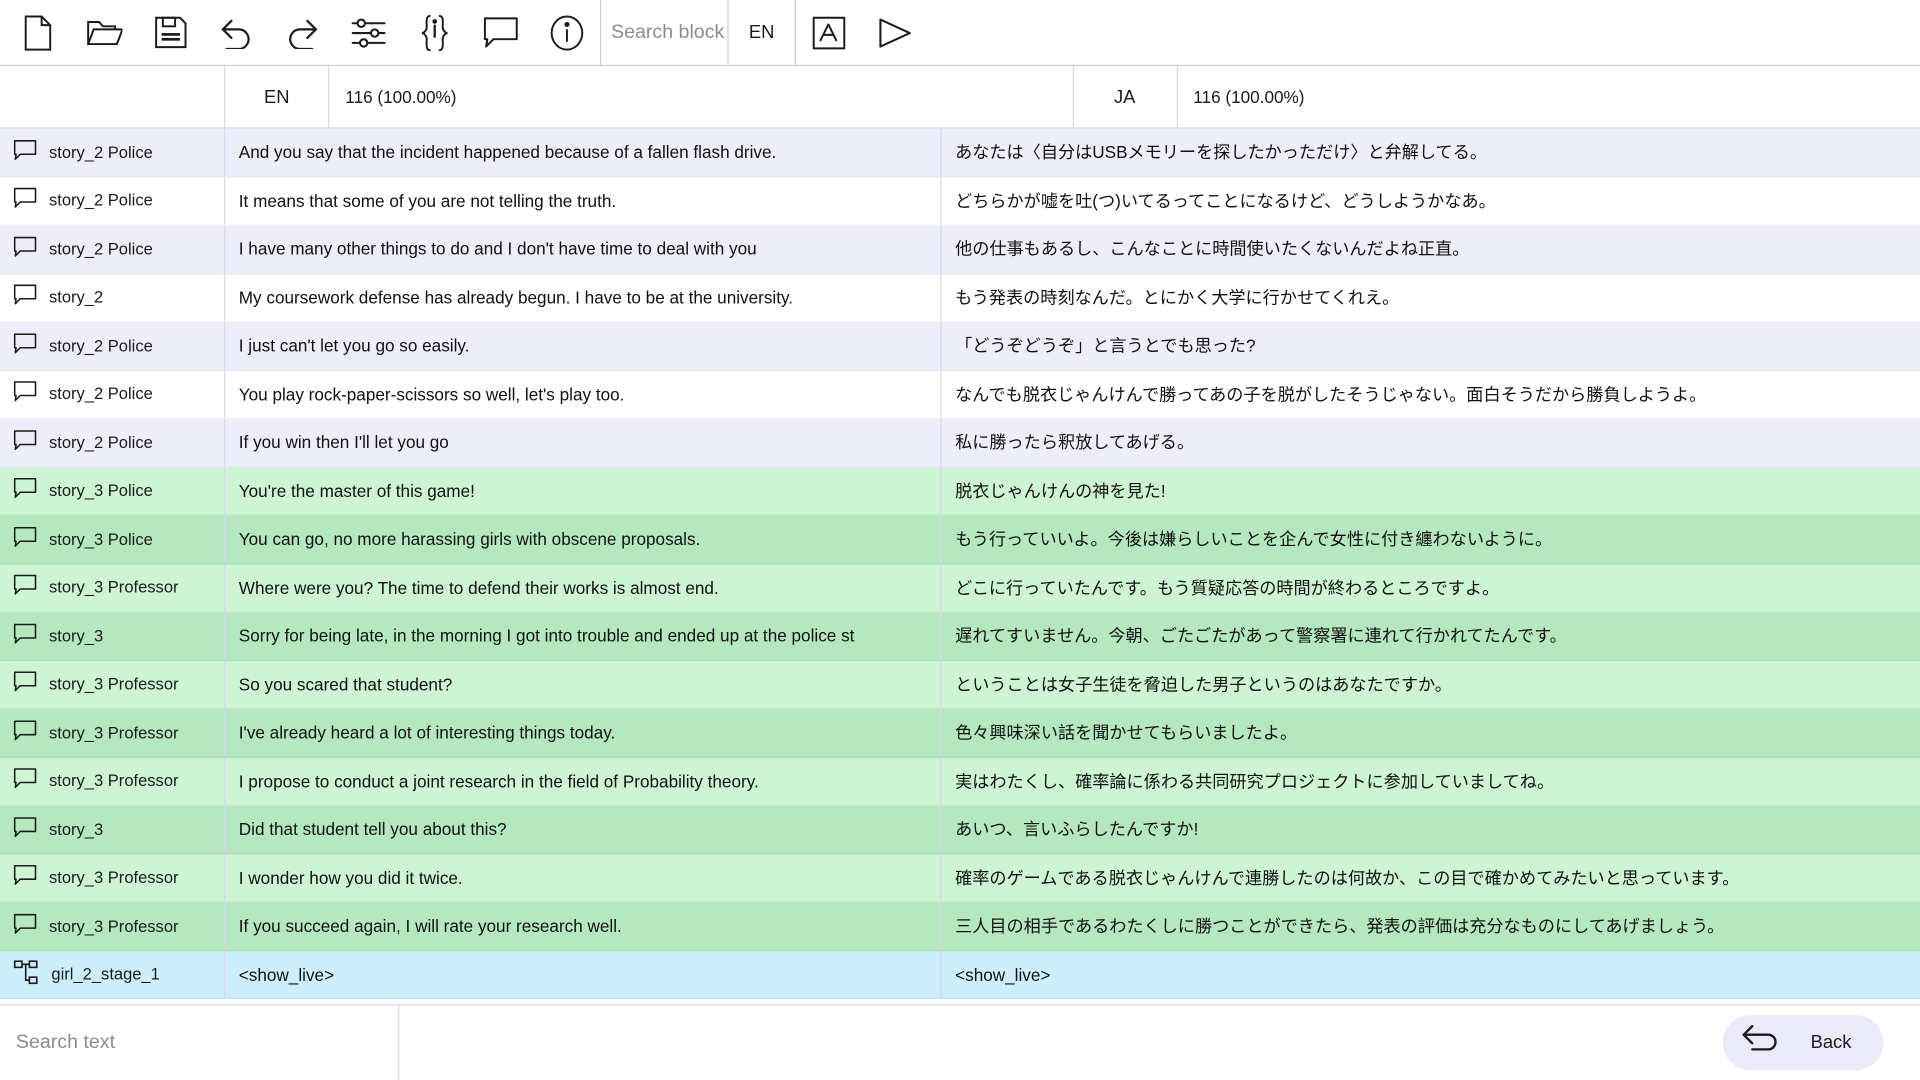 The height and width of the screenshot is (1080, 1920). I want to click on row-target-cell: もう行っていいよ。今後は嫌らしいことを企んで女性に付き纏わないように。, so click(1431, 539).